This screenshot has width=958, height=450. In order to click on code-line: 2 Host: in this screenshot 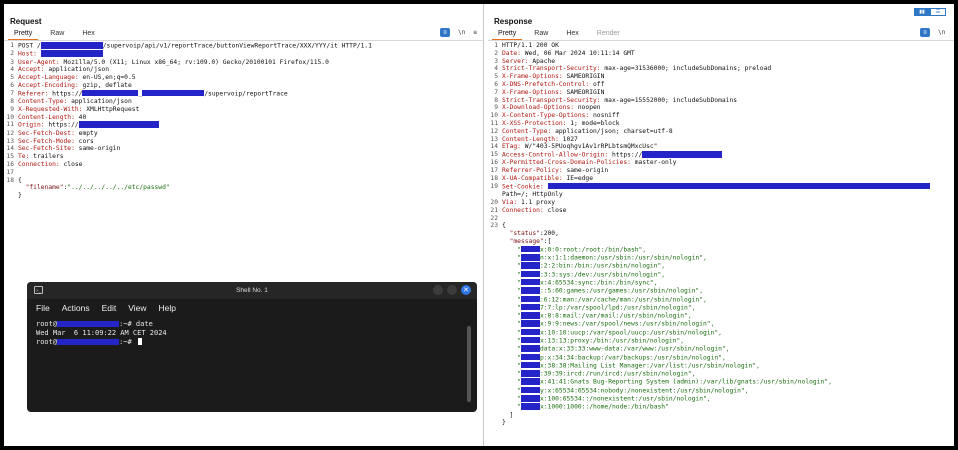, I will do `click(188, 54)`.